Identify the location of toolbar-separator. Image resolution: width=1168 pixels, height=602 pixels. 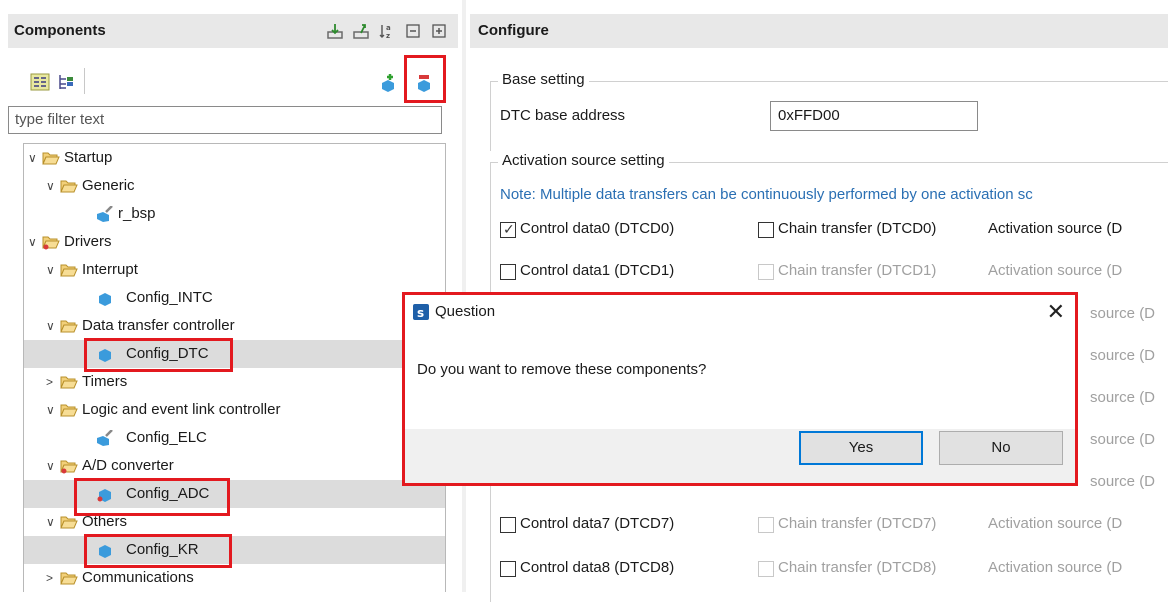
(84, 81).